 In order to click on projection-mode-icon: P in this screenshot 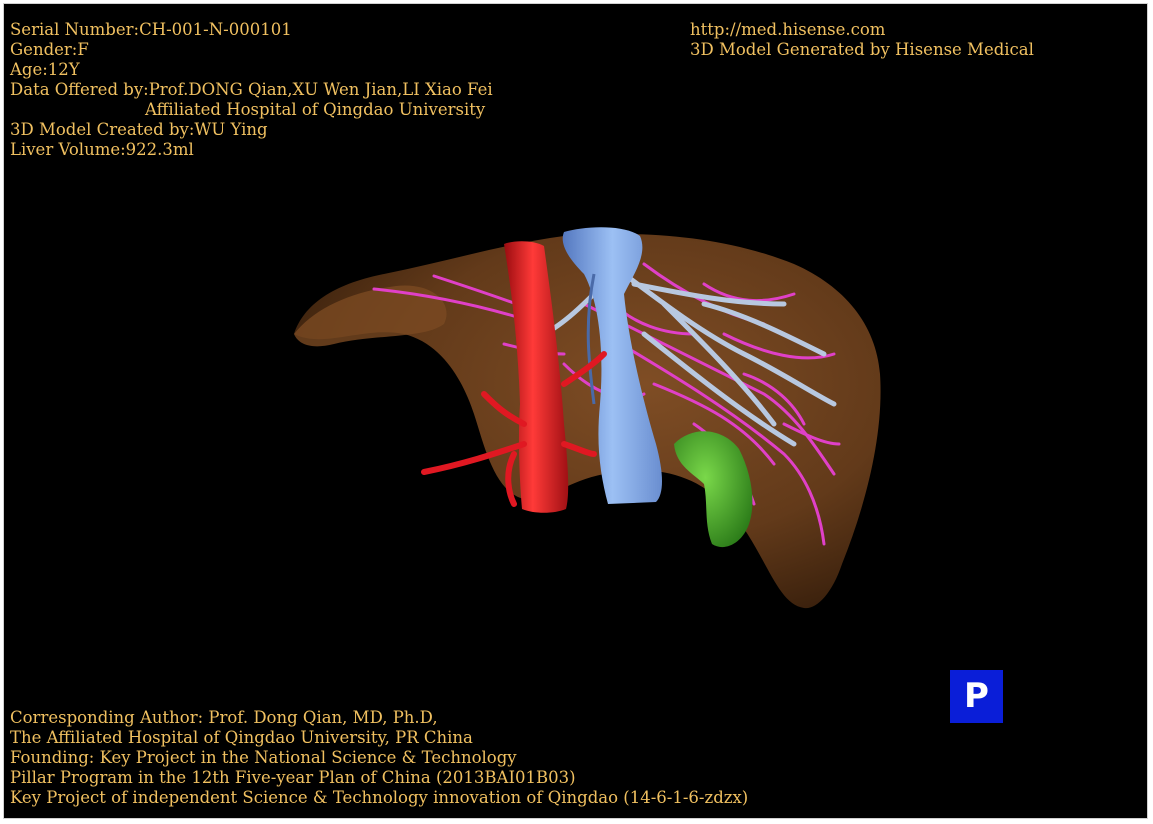, I will do `click(976, 696)`.